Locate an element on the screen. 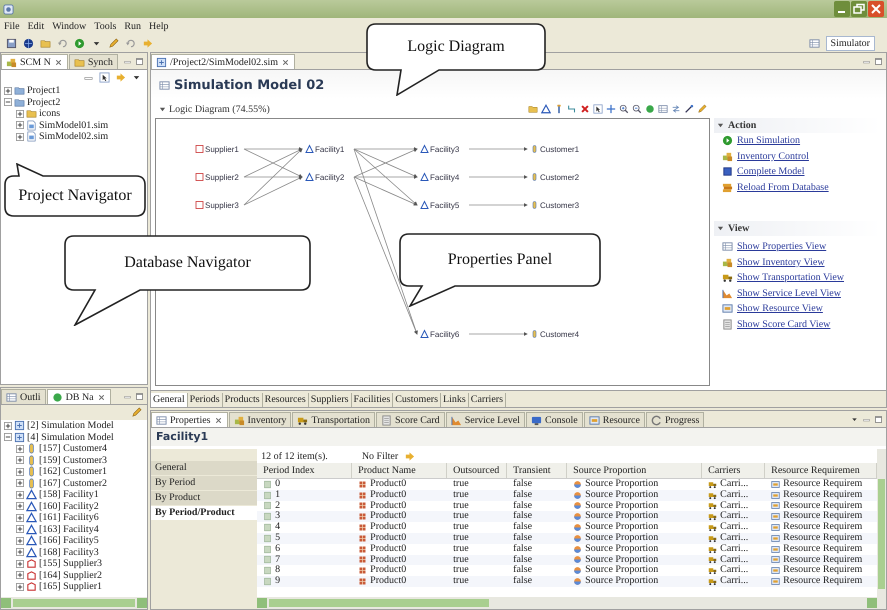  view-tab: Resource is located at coordinates (614, 419).